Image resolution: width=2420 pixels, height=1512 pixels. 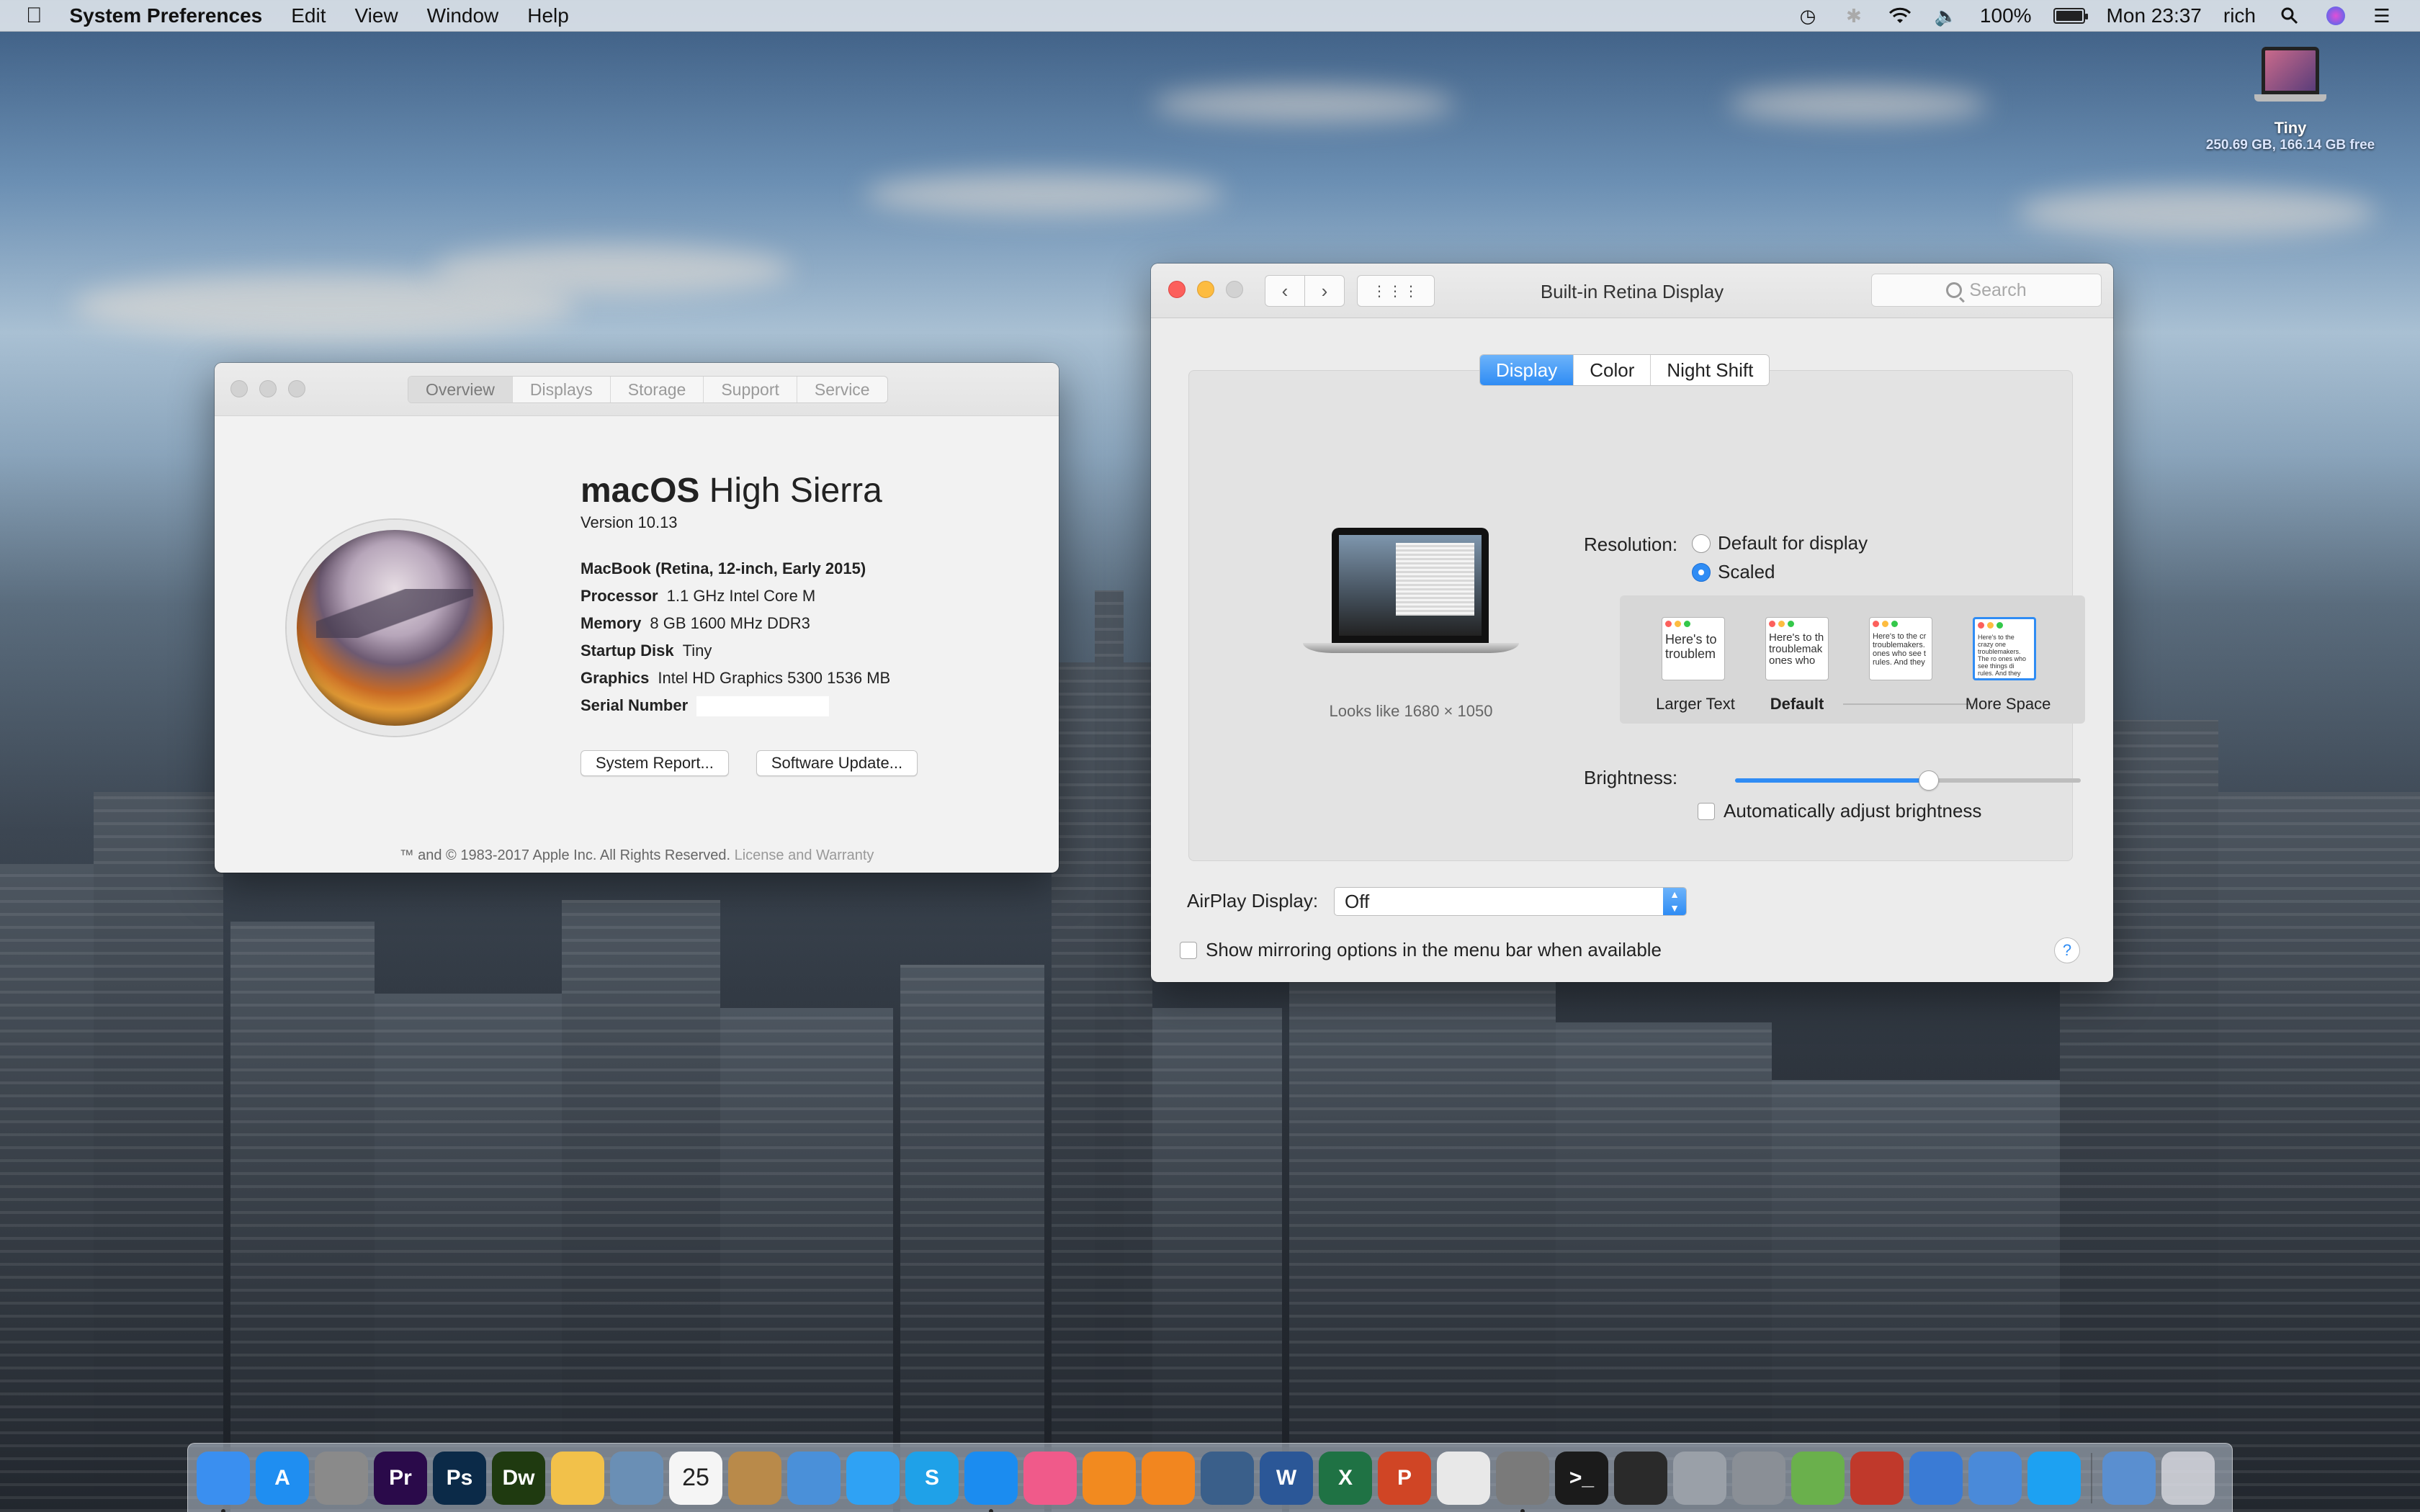 What do you see at coordinates (1929, 780) in the screenshot?
I see `brightness-knob` at bounding box center [1929, 780].